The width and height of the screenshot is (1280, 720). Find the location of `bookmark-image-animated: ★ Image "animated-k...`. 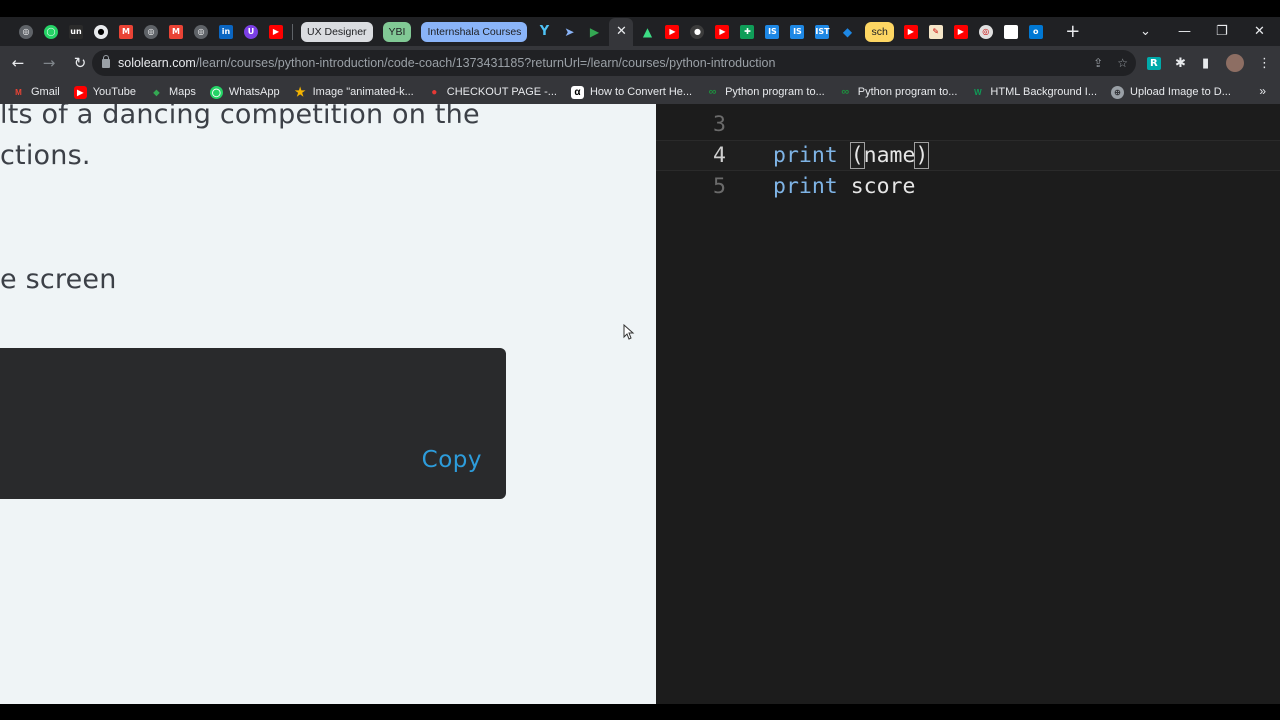

bookmark-image-animated: ★ Image "animated-k... is located at coordinates (354, 92).